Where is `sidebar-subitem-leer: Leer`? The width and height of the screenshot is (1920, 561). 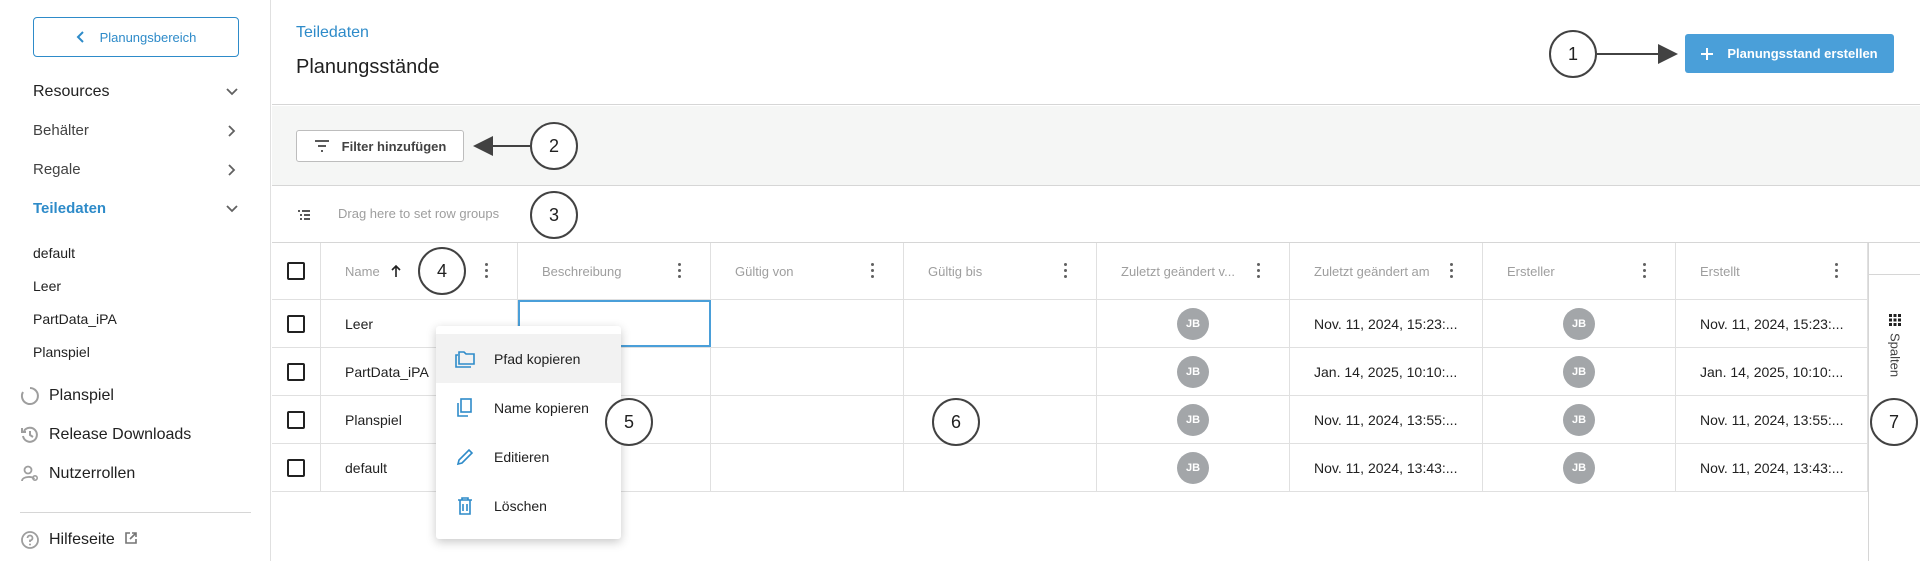
sidebar-subitem-leer: Leer is located at coordinates (47, 286).